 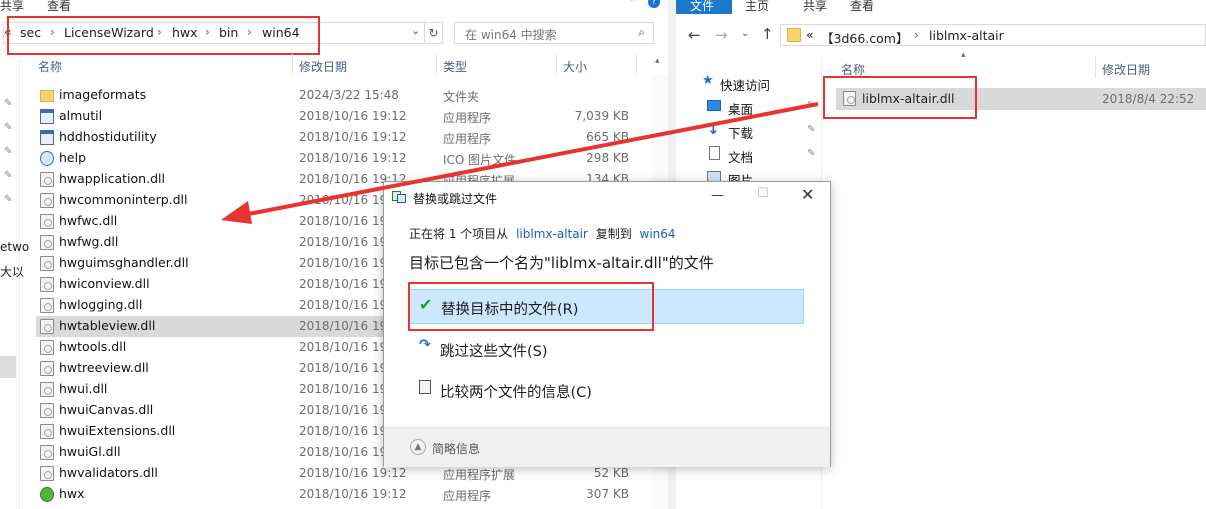 I want to click on annotation-arrow, so click(x=520, y=163).